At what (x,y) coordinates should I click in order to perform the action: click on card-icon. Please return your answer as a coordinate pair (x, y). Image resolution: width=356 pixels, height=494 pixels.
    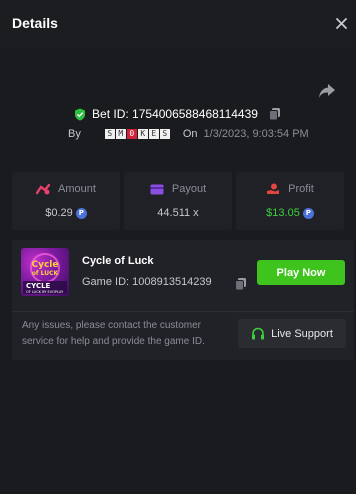
    Looking at the image, I should click on (157, 189).